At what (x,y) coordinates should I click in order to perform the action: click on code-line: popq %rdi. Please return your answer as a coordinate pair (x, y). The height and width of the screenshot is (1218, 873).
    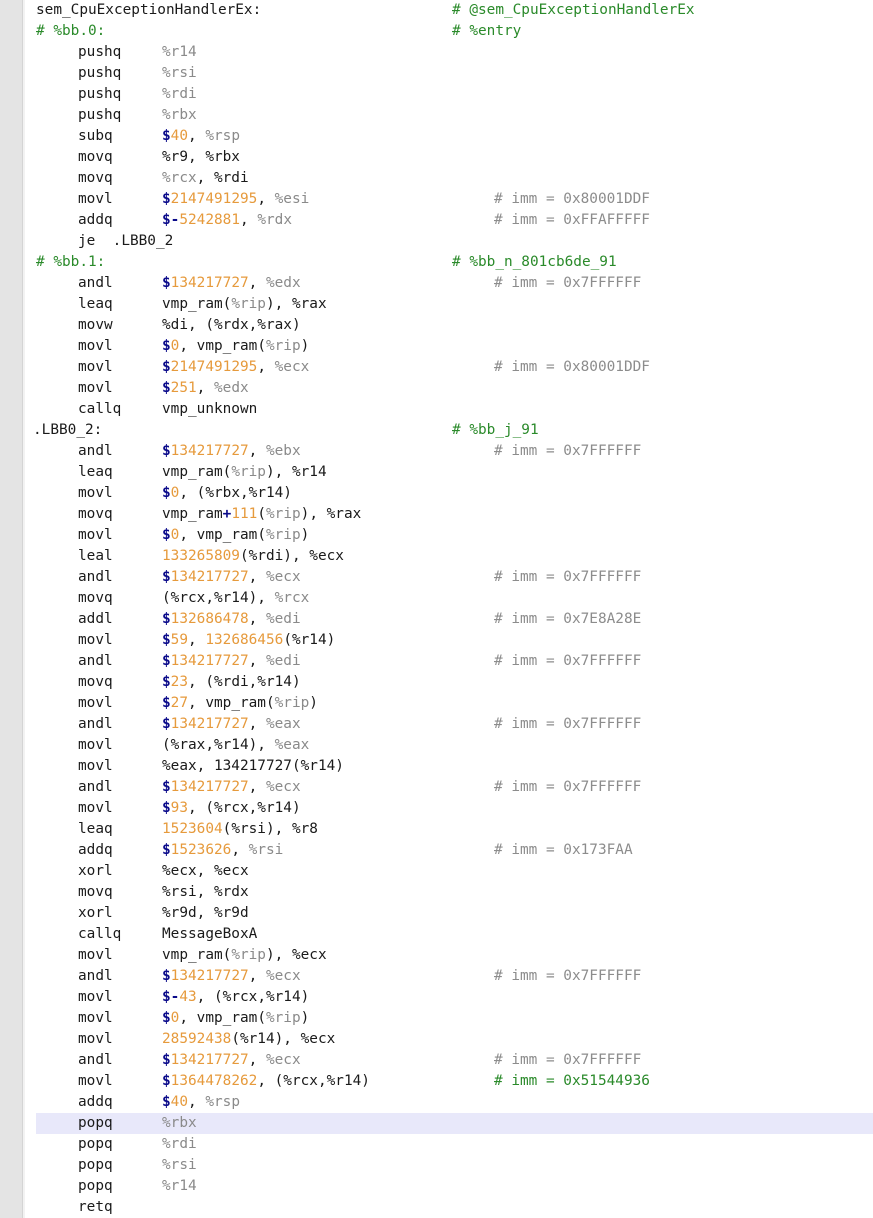
    Looking at the image, I should click on (454, 1144).